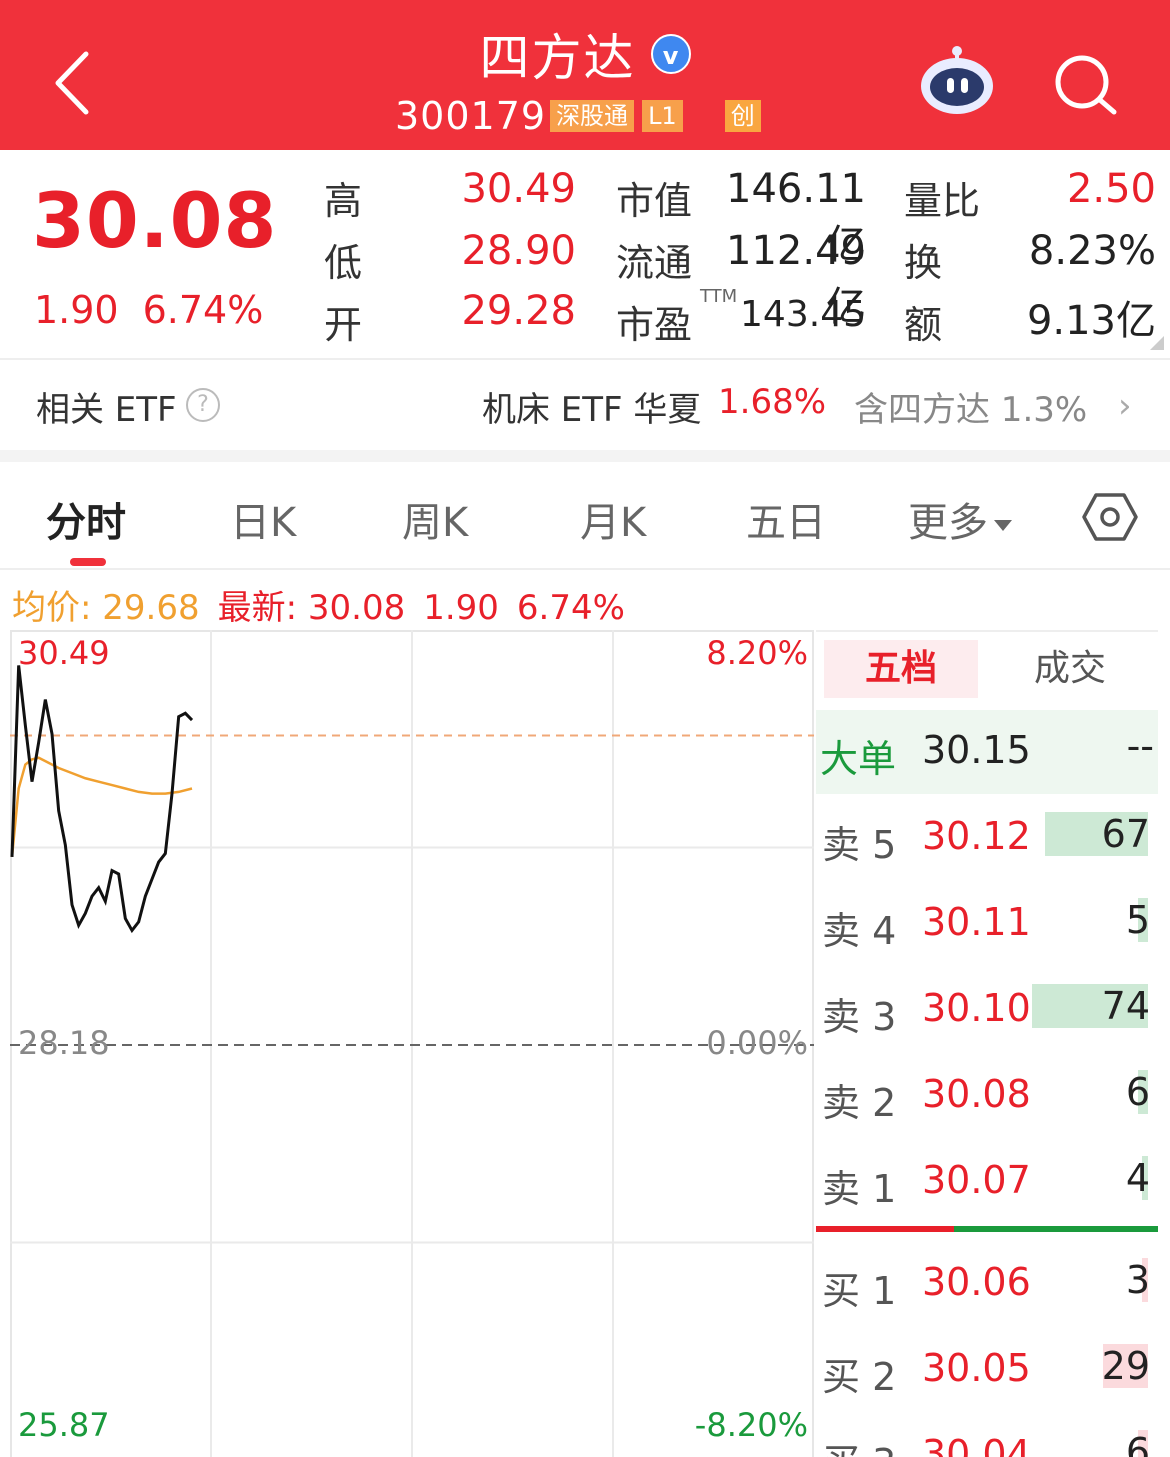  What do you see at coordinates (885, 1229) in the screenshot?
I see `ask-ratio-bar` at bounding box center [885, 1229].